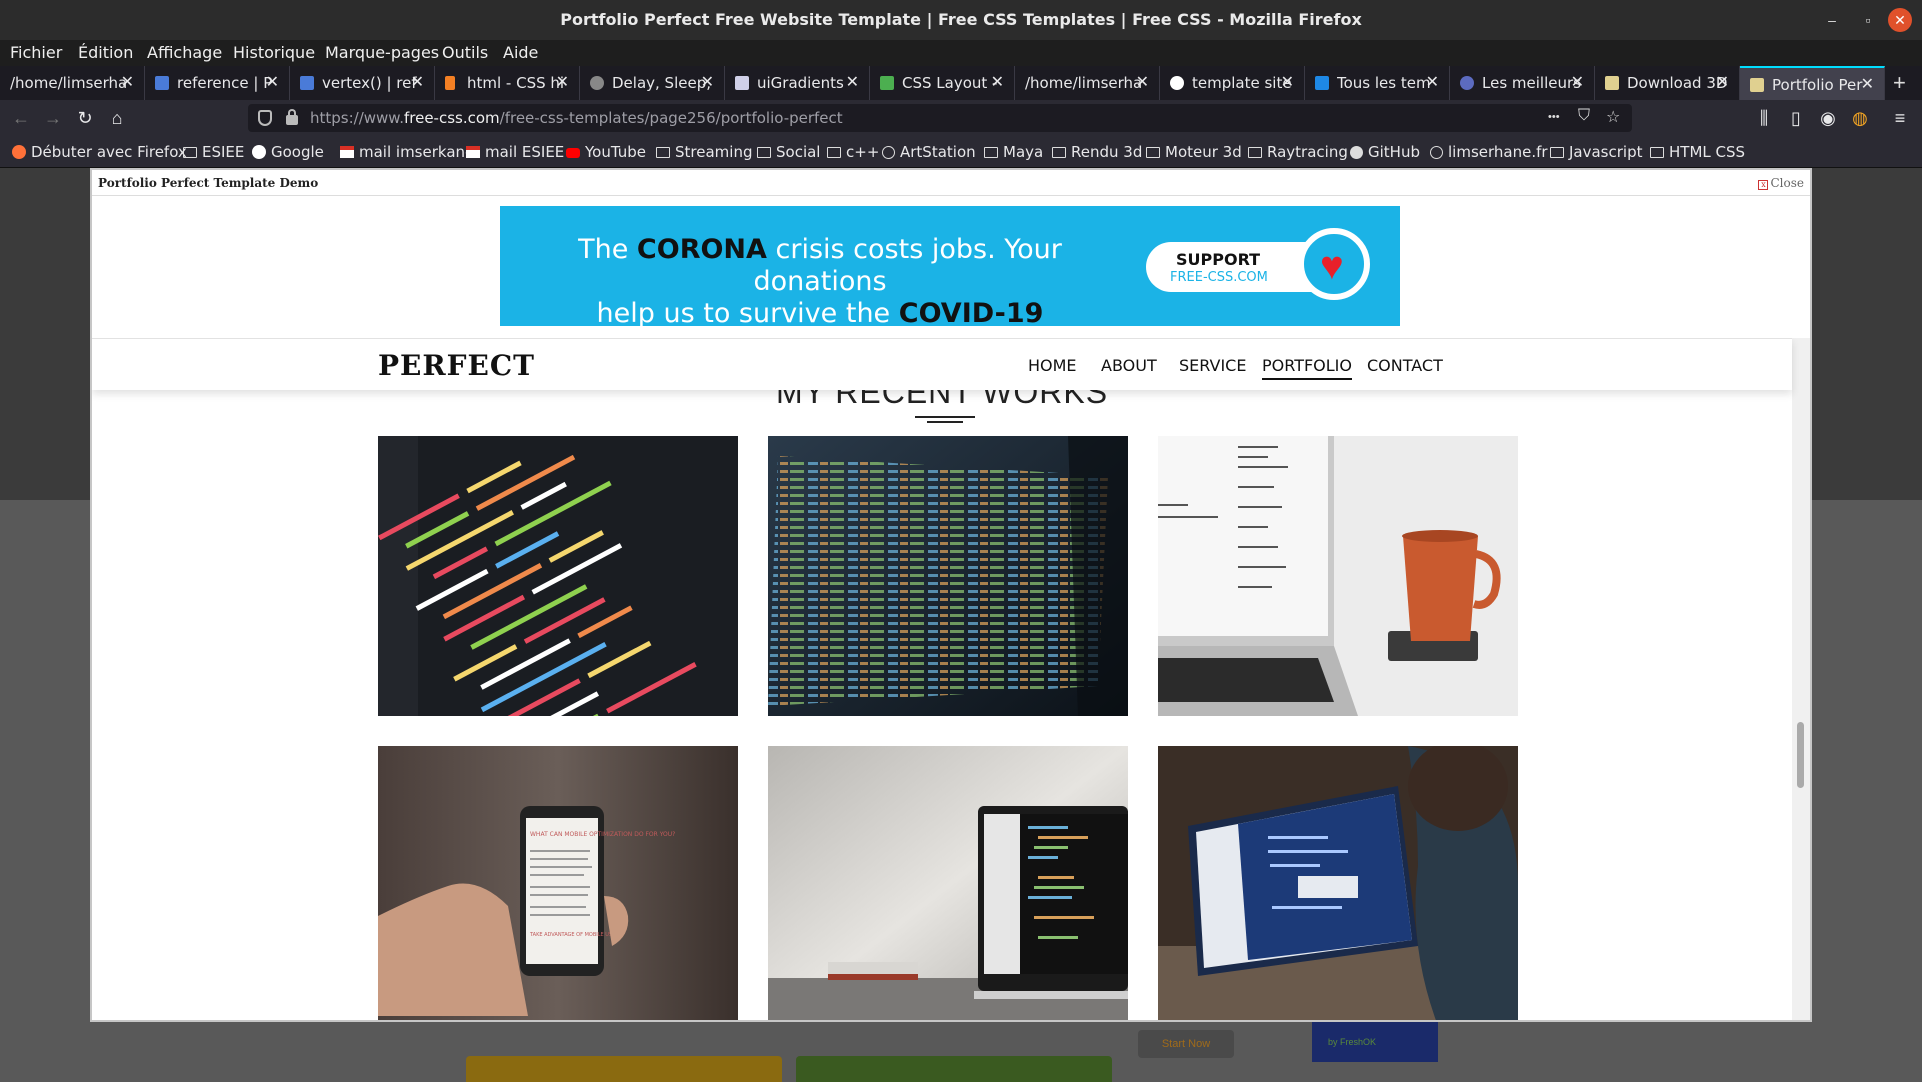 Image resolution: width=1922 pixels, height=1082 pixels. Describe the element at coordinates (1377, 83) in the screenshot. I see `tab-tous-les-templates: Tous les tem ✕` at that location.